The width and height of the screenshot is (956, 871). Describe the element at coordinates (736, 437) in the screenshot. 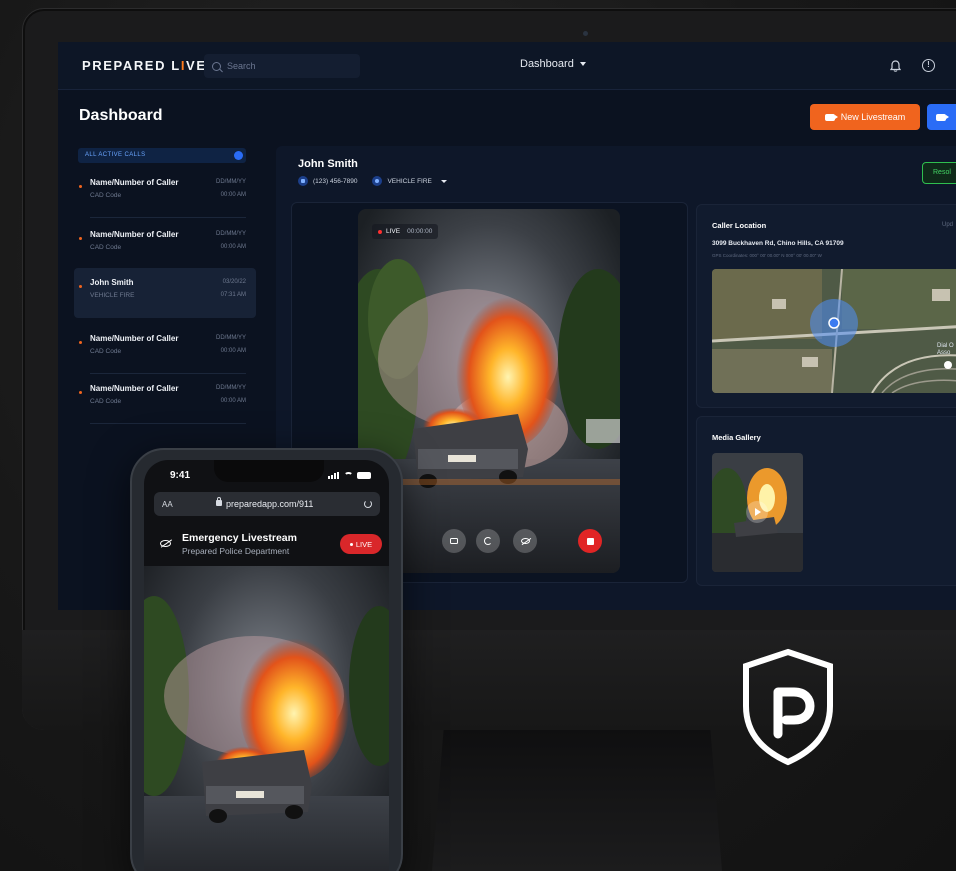

I see `gallery-title: Media Gallery` at that location.